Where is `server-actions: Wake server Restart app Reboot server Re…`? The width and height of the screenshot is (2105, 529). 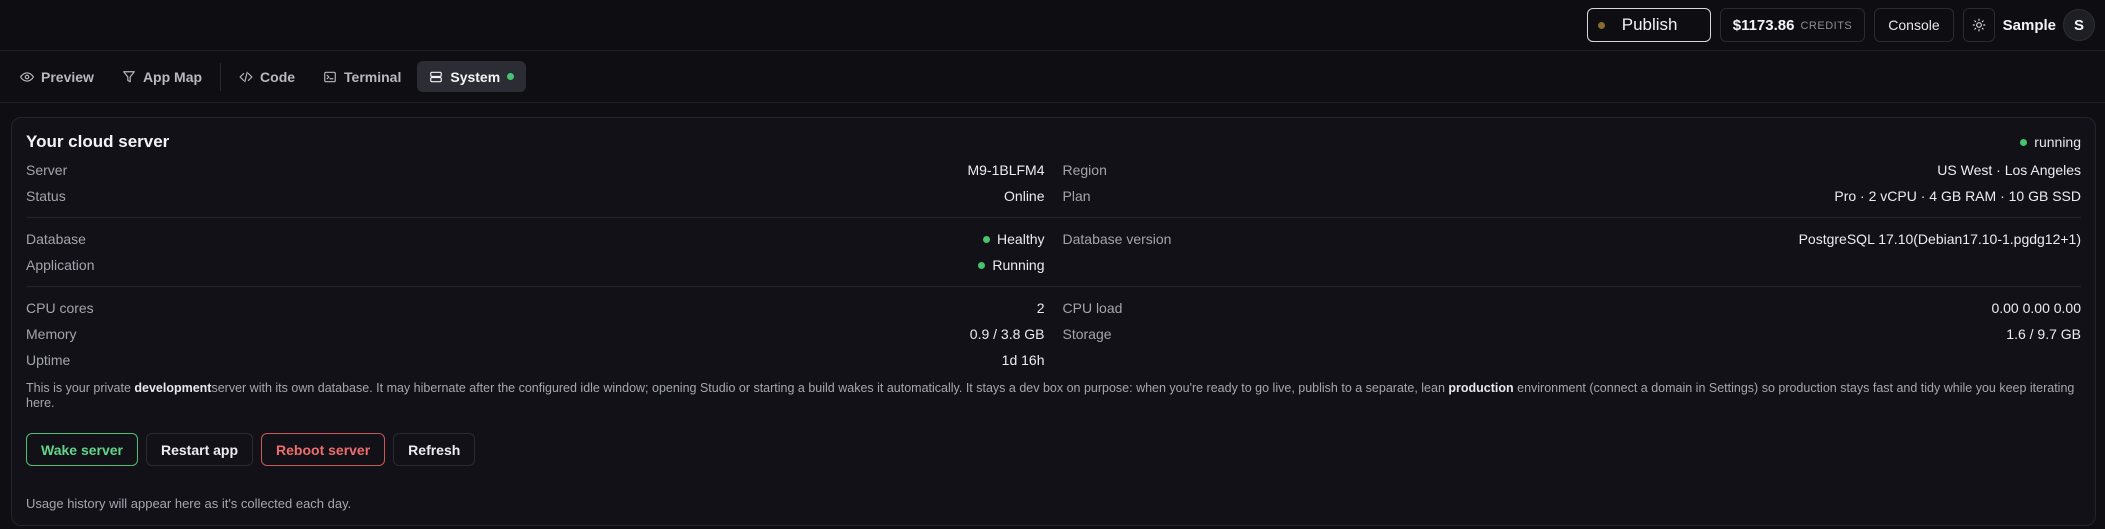
server-actions: Wake server Restart app Reboot server Re… is located at coordinates (1053, 449).